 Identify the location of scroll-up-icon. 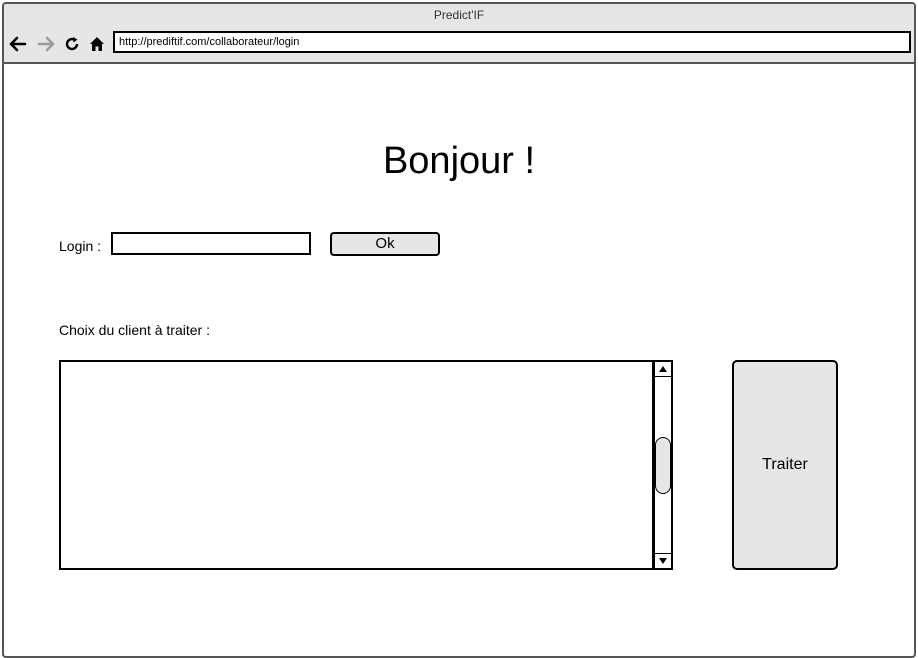
(663, 369).